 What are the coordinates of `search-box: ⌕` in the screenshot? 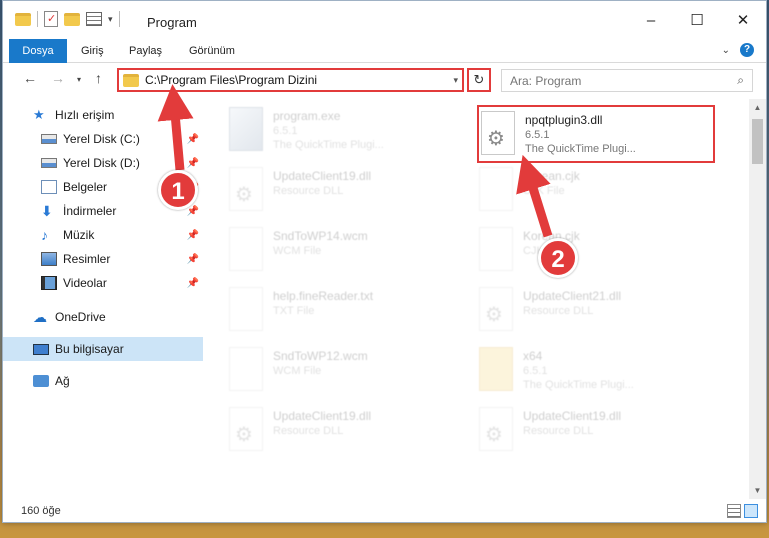 It's located at (627, 80).